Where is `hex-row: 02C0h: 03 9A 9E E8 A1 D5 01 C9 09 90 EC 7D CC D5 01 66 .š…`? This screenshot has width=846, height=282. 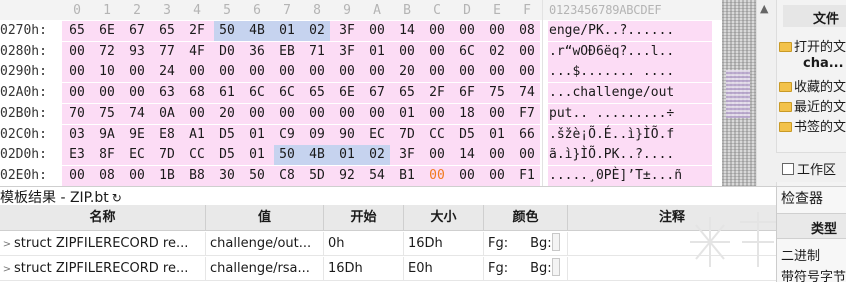 hex-row: 02C0h: 03 9A 9E E8 A1 D5 01 C9 09 90 EC 7D CC D5 01 66 .š… is located at coordinates (361, 134).